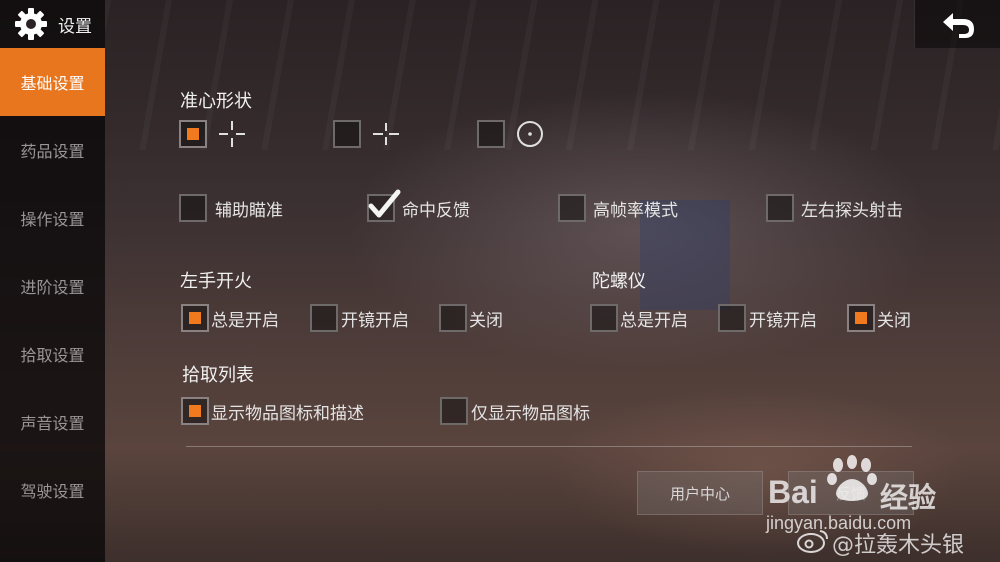  Describe the element at coordinates (75, 26) in the screenshot. I see `page-title: 设置` at that location.